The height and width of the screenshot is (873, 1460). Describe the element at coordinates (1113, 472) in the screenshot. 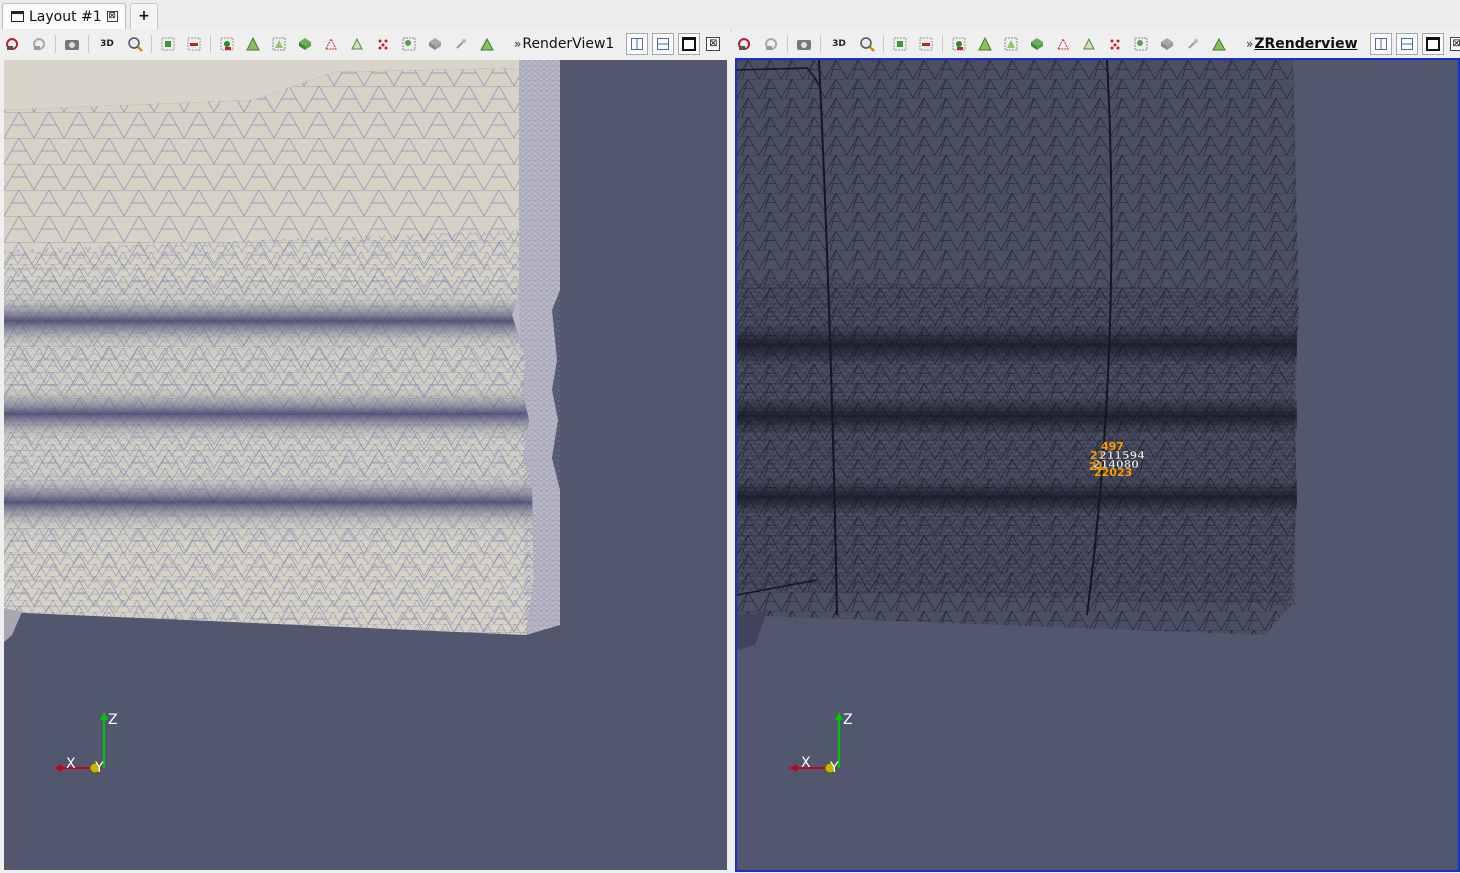

I see `point-label: 22023` at that location.